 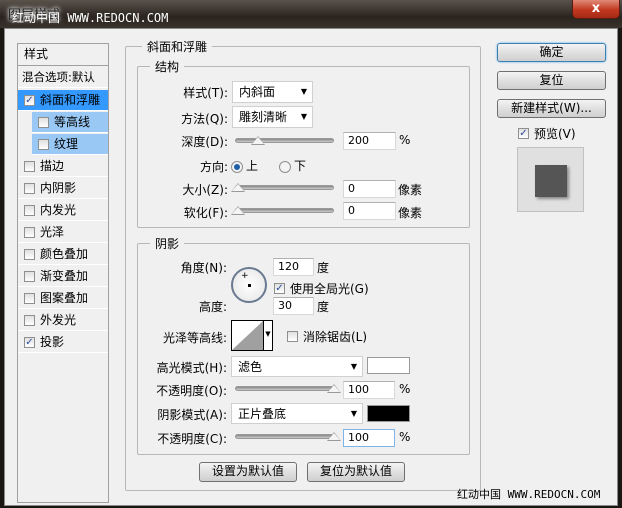 I want to click on gloss-contour-picker: ▼, so click(x=252, y=335).